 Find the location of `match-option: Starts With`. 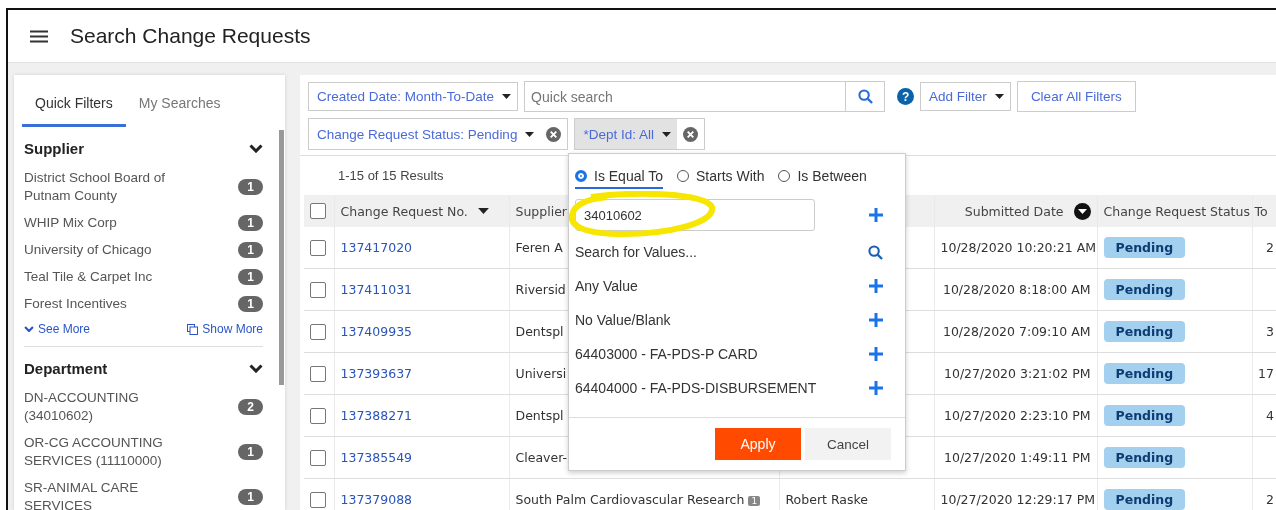

match-option: Starts With is located at coordinates (721, 178).